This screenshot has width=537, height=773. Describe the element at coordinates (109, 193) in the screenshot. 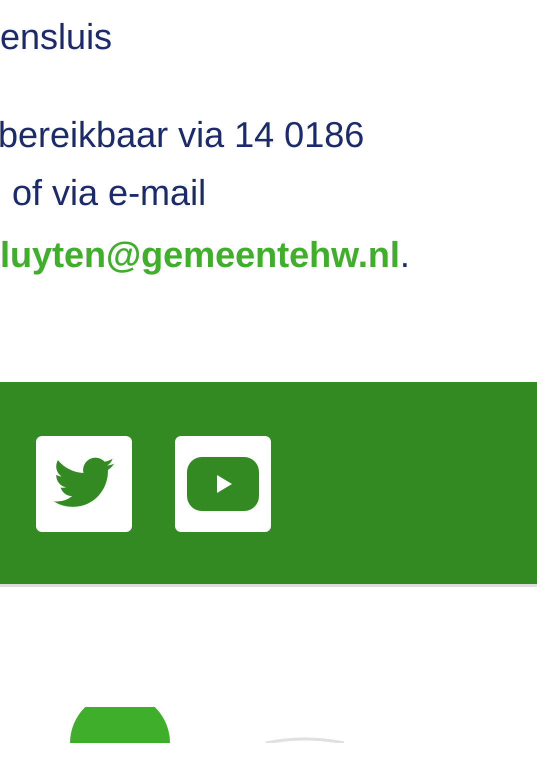

I see `email-intro-text: of via e-mail` at that location.